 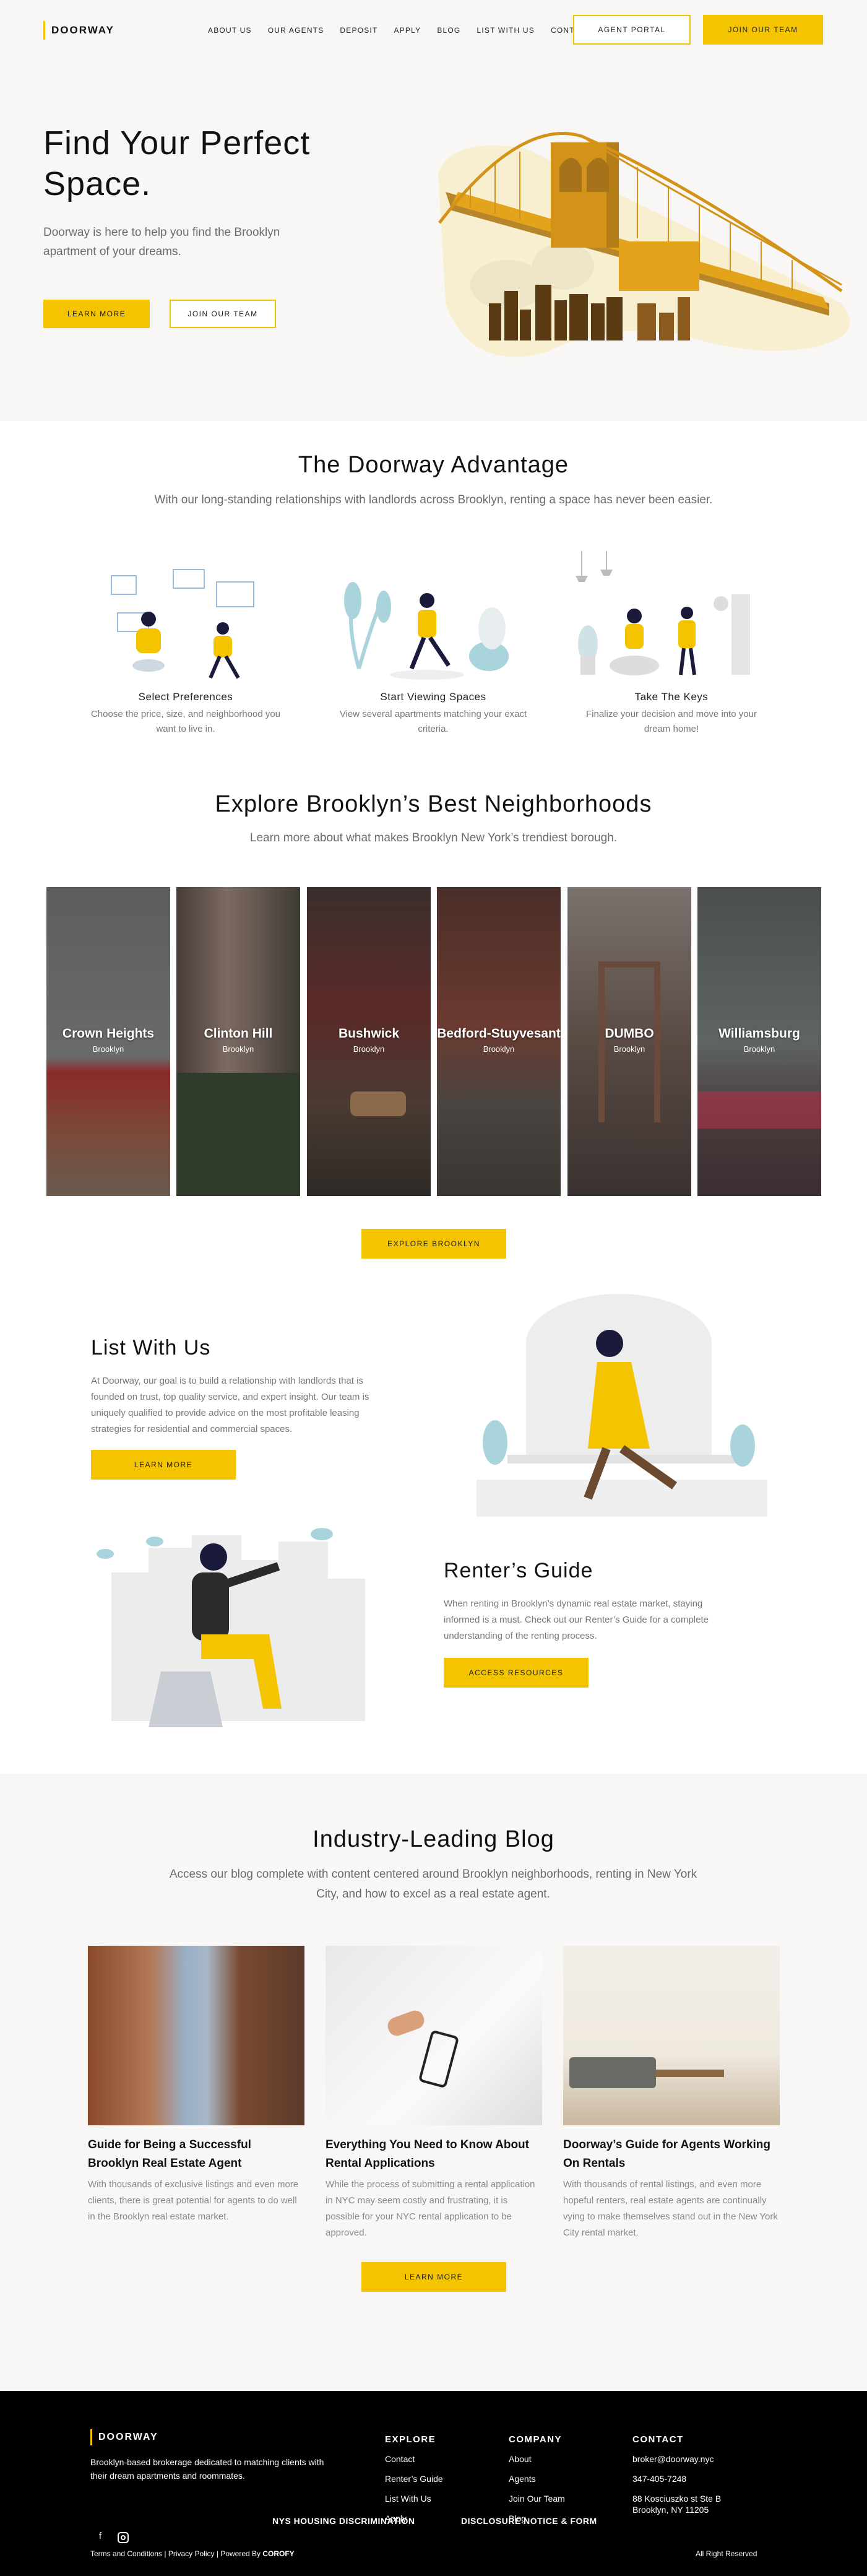 What do you see at coordinates (520, 2459) in the screenshot?
I see `footer-link-about: About` at bounding box center [520, 2459].